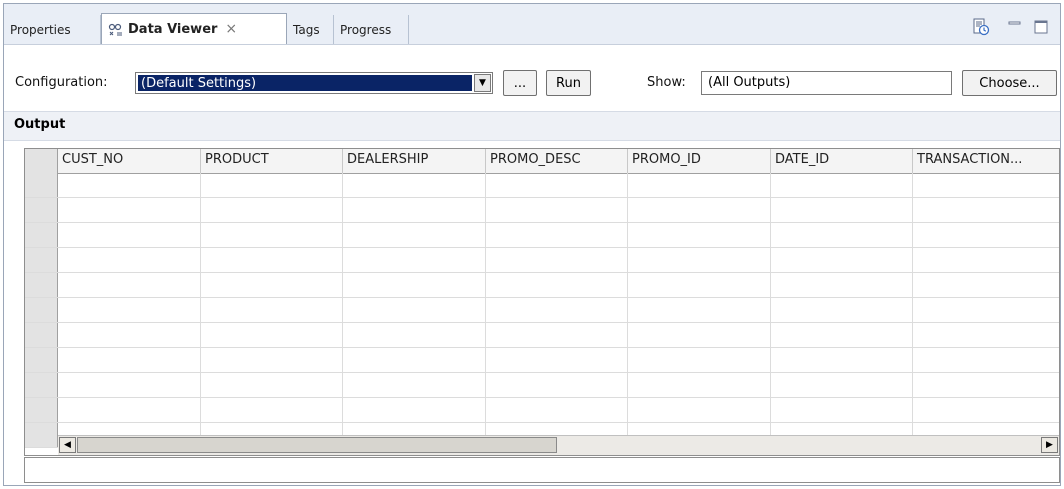  I want to click on maximize-icon, so click(1041, 27).